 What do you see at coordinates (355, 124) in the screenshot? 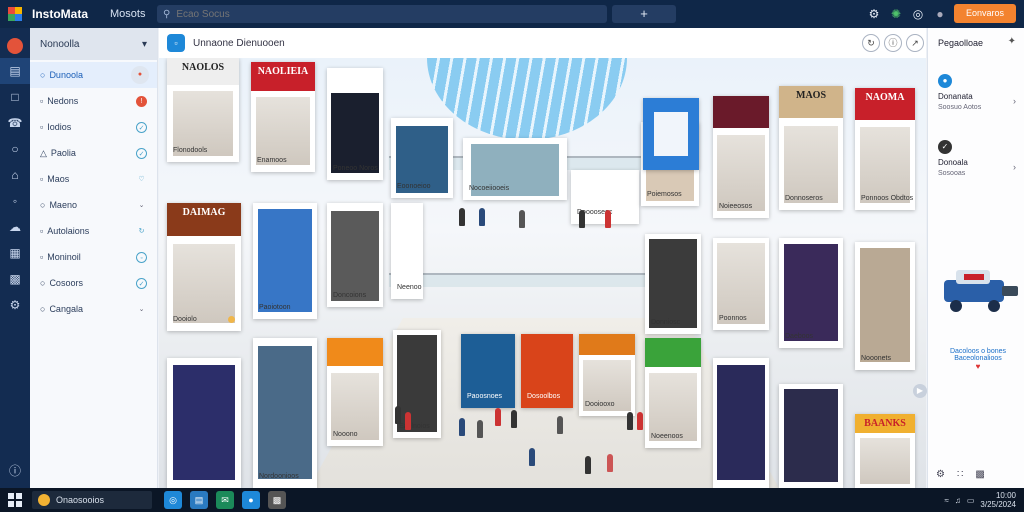
I see `store-card: Poneoo Noros` at bounding box center [355, 124].